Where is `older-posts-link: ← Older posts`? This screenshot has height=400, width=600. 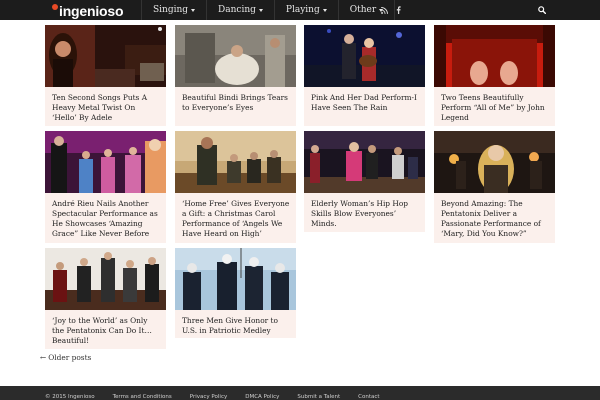 older-posts-link: ← Older posts is located at coordinates (65, 357).